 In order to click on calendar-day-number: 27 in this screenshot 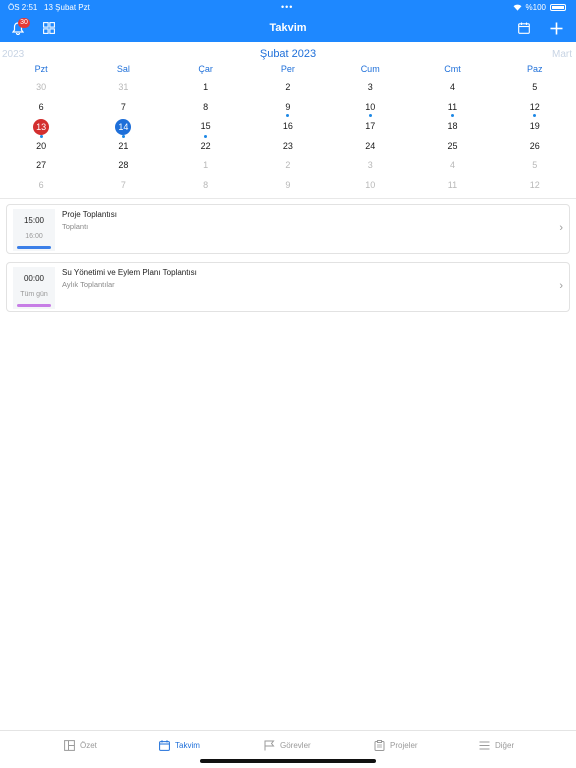, I will do `click(41, 165)`.